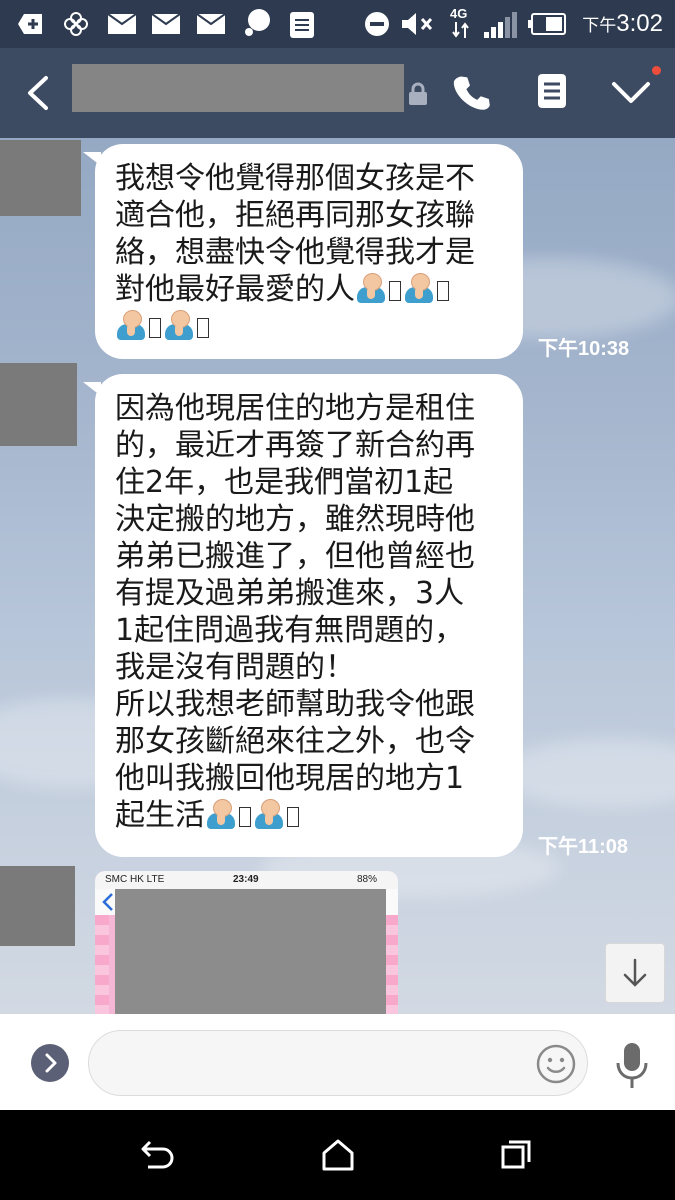 The height and width of the screenshot is (1200, 675). What do you see at coordinates (631, 93) in the screenshot?
I see `chevron-down-icon` at bounding box center [631, 93].